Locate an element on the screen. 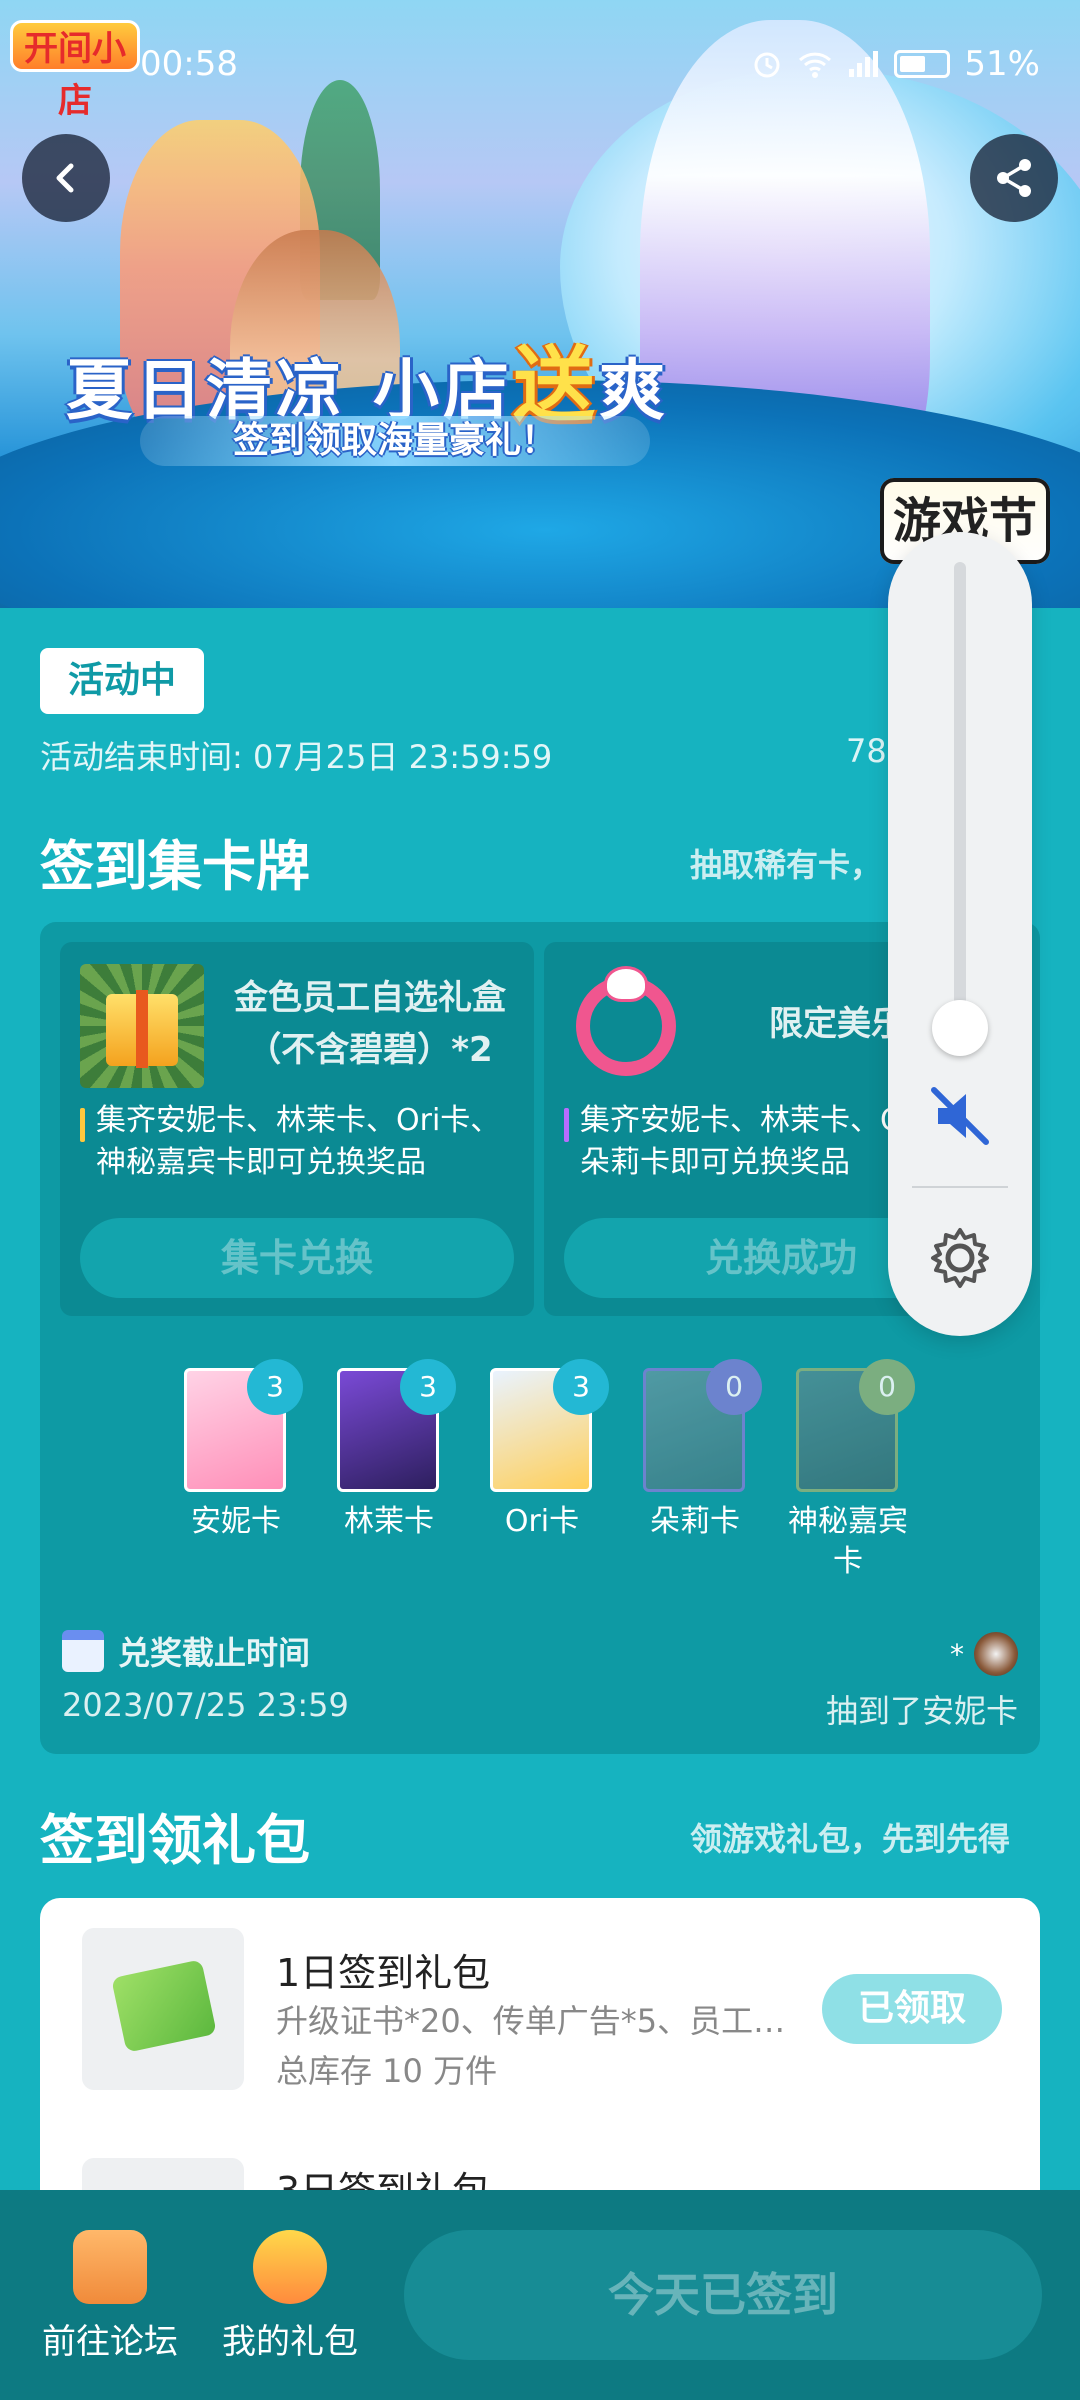 The height and width of the screenshot is (2400, 1080). gift-image is located at coordinates (163, 2009).